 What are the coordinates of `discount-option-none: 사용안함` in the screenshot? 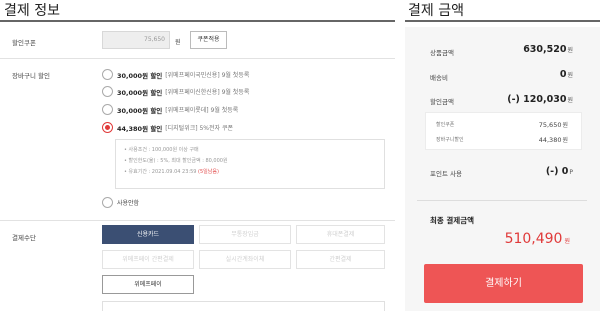 It's located at (120, 202).